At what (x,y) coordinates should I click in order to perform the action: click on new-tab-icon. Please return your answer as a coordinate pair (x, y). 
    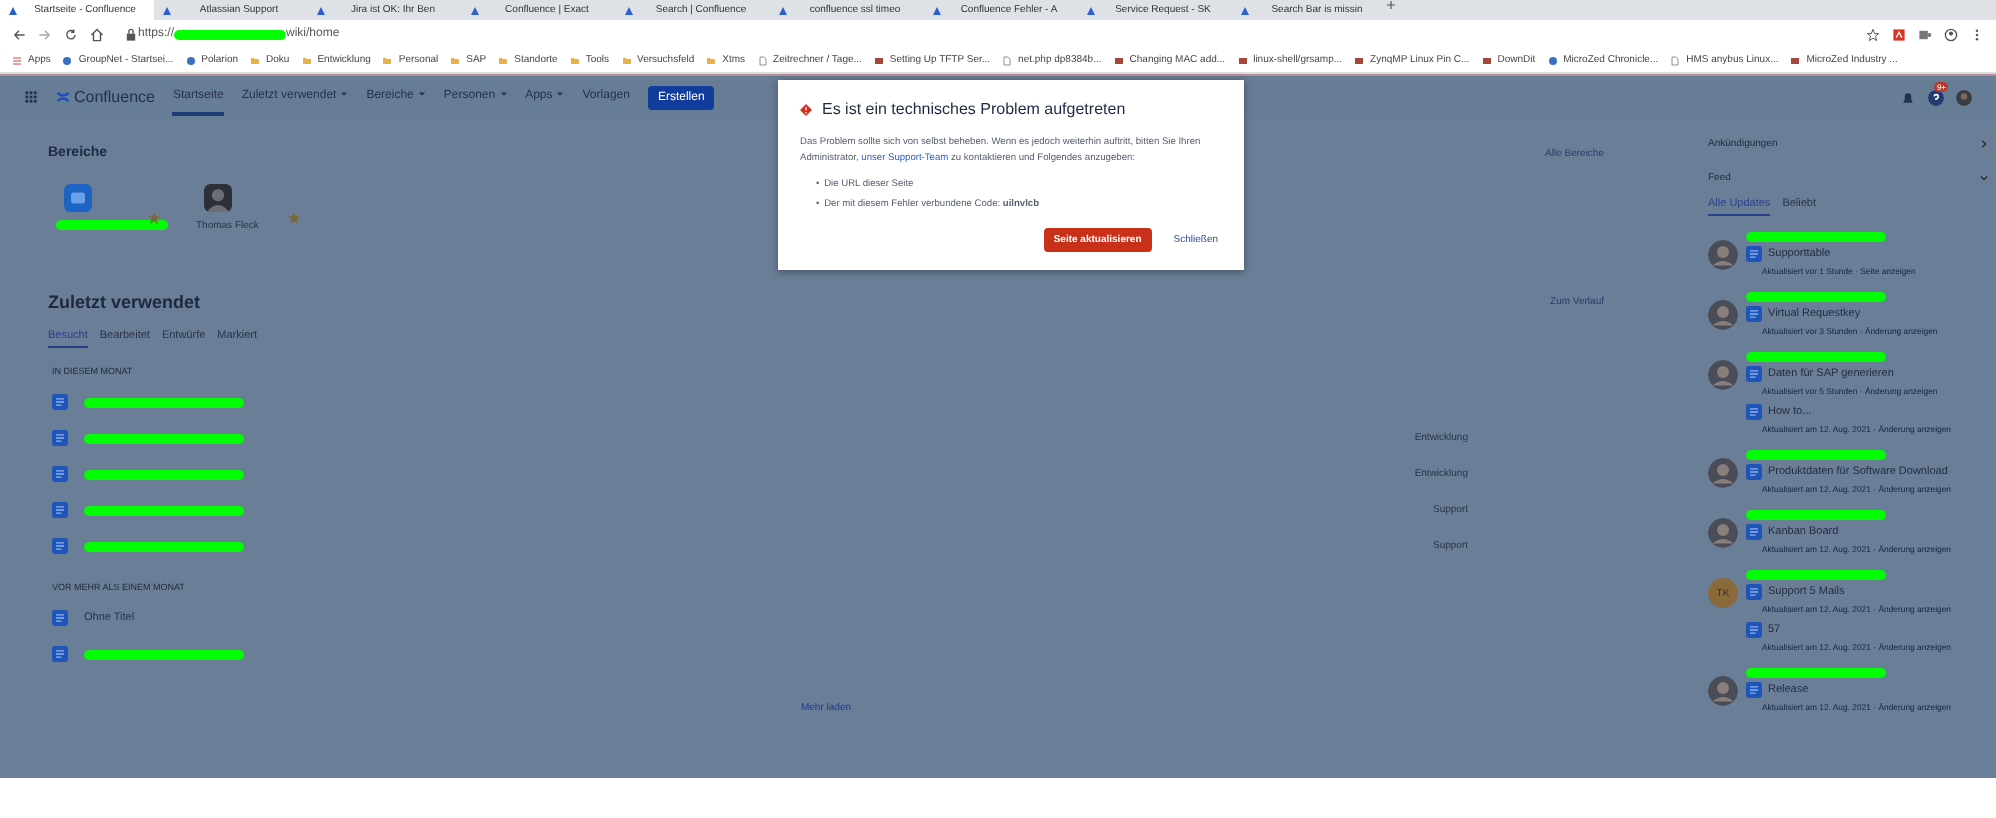
    Looking at the image, I should click on (1391, 5).